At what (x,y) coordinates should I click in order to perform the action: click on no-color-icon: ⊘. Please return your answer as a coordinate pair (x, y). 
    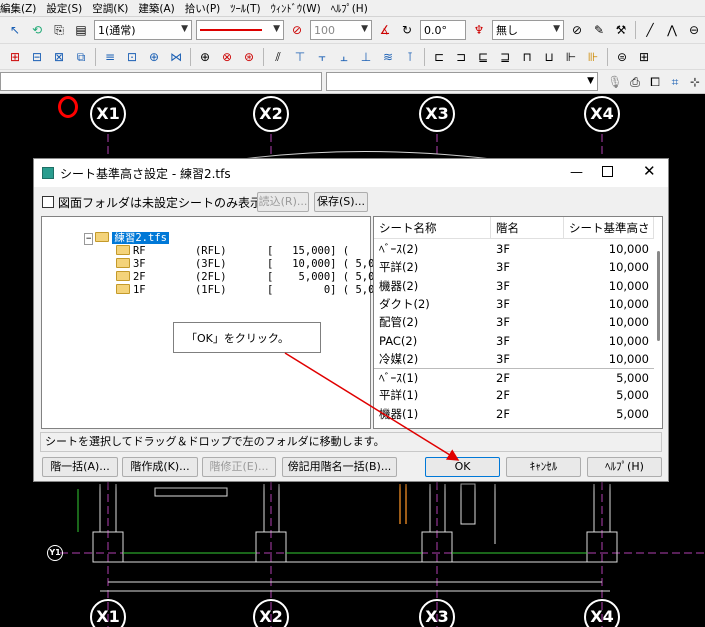
    Looking at the image, I should click on (297, 30).